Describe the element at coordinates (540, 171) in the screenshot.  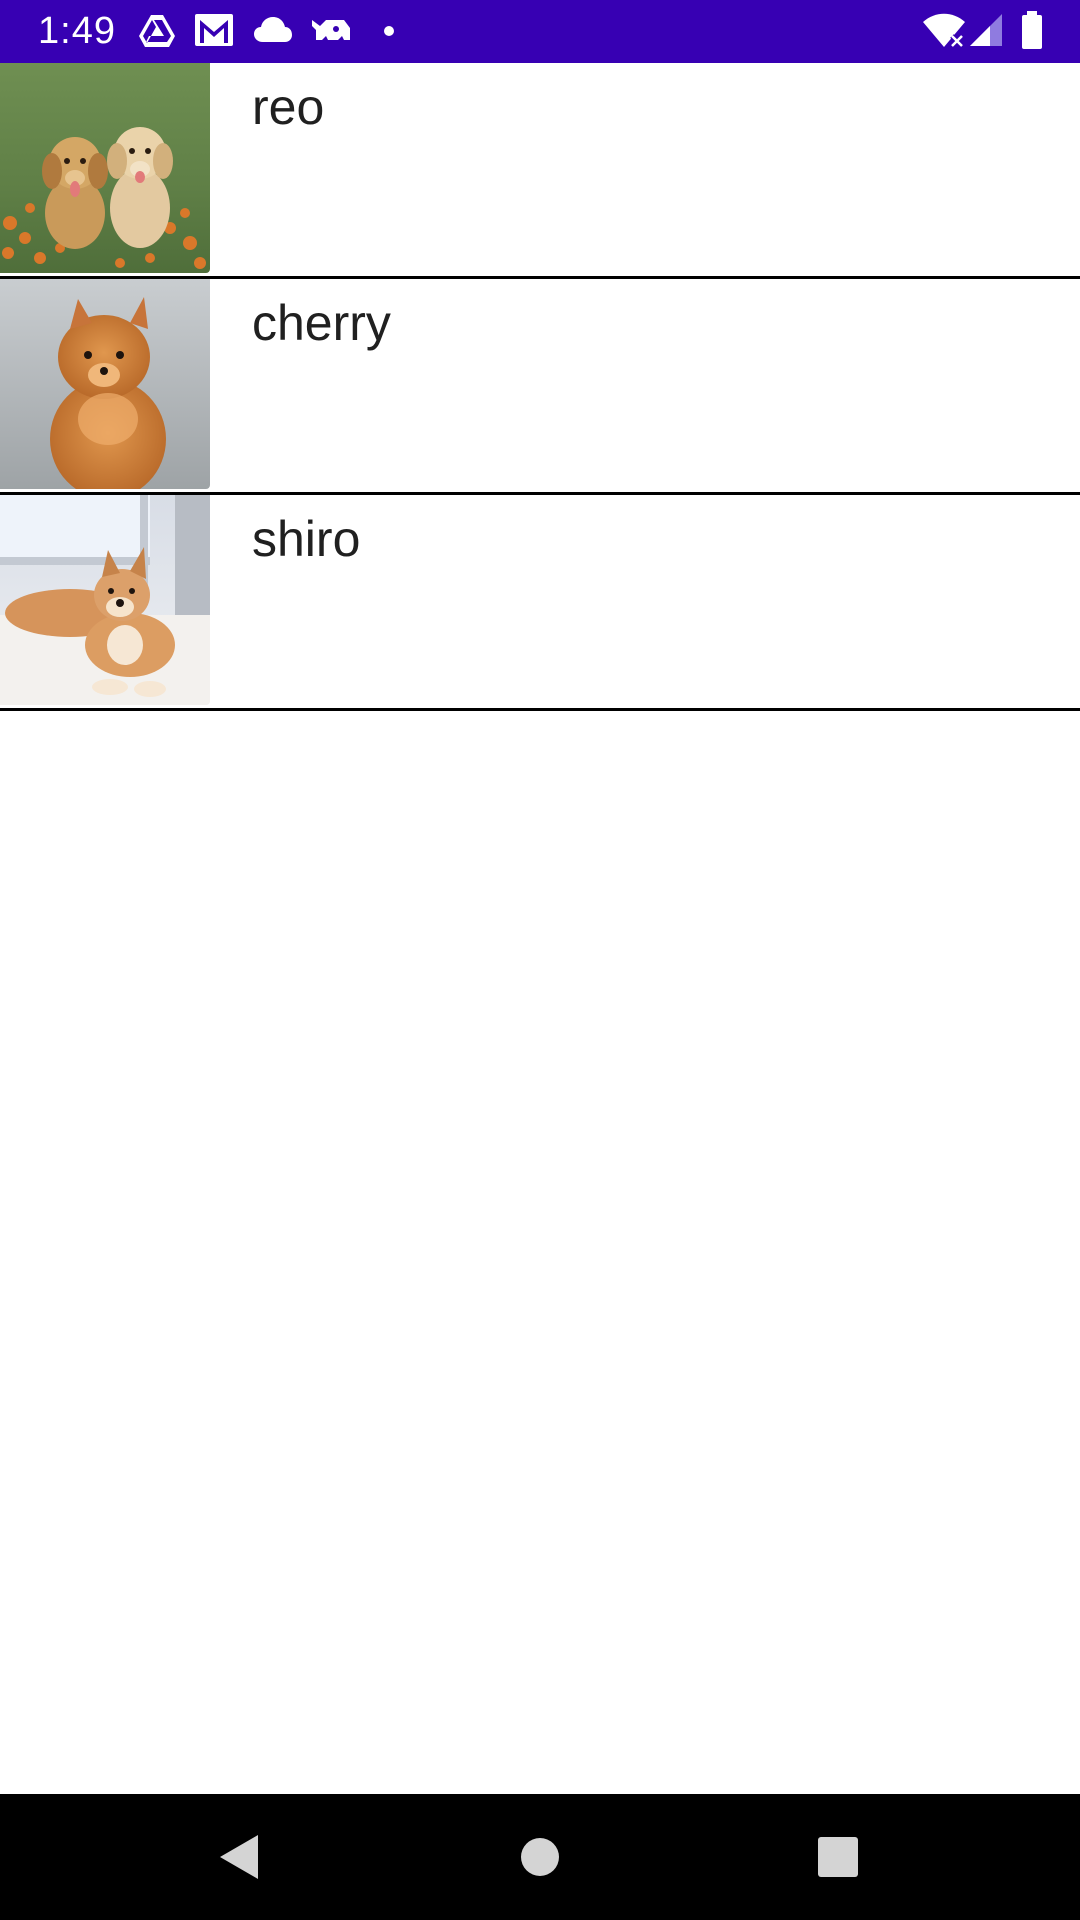
I see `list-item: reo` at that location.